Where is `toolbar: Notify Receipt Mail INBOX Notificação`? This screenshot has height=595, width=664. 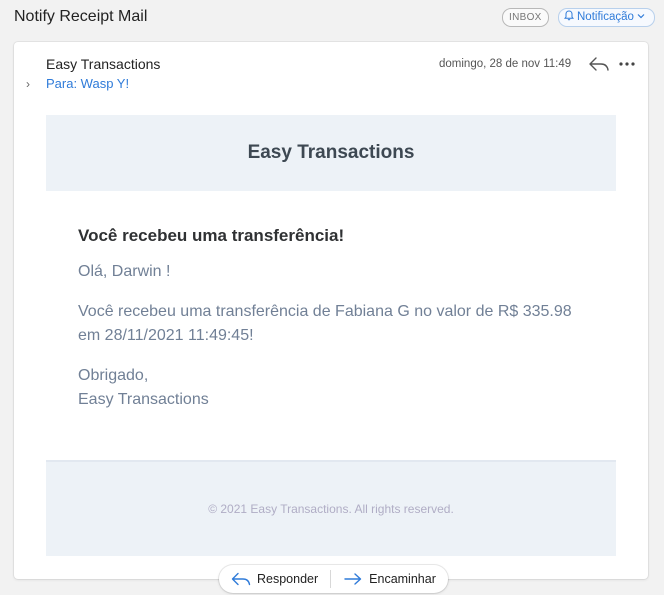 toolbar: Notify Receipt Mail INBOX Notificação is located at coordinates (332, 18).